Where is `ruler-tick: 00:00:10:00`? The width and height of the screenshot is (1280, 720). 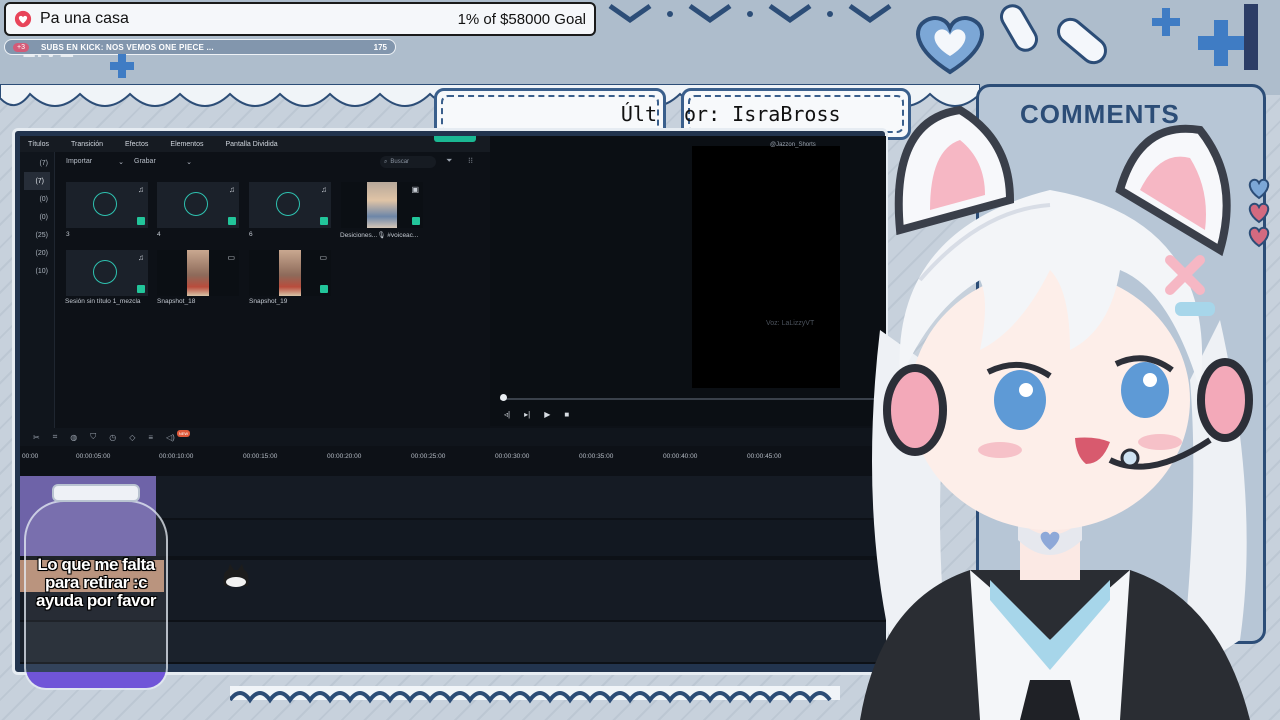
ruler-tick: 00:00:10:00 is located at coordinates (176, 456).